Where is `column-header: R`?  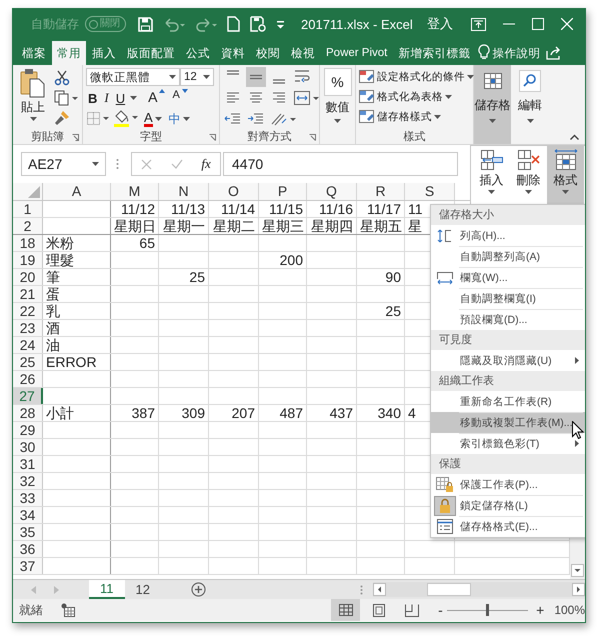
column-header: R is located at coordinates (381, 191).